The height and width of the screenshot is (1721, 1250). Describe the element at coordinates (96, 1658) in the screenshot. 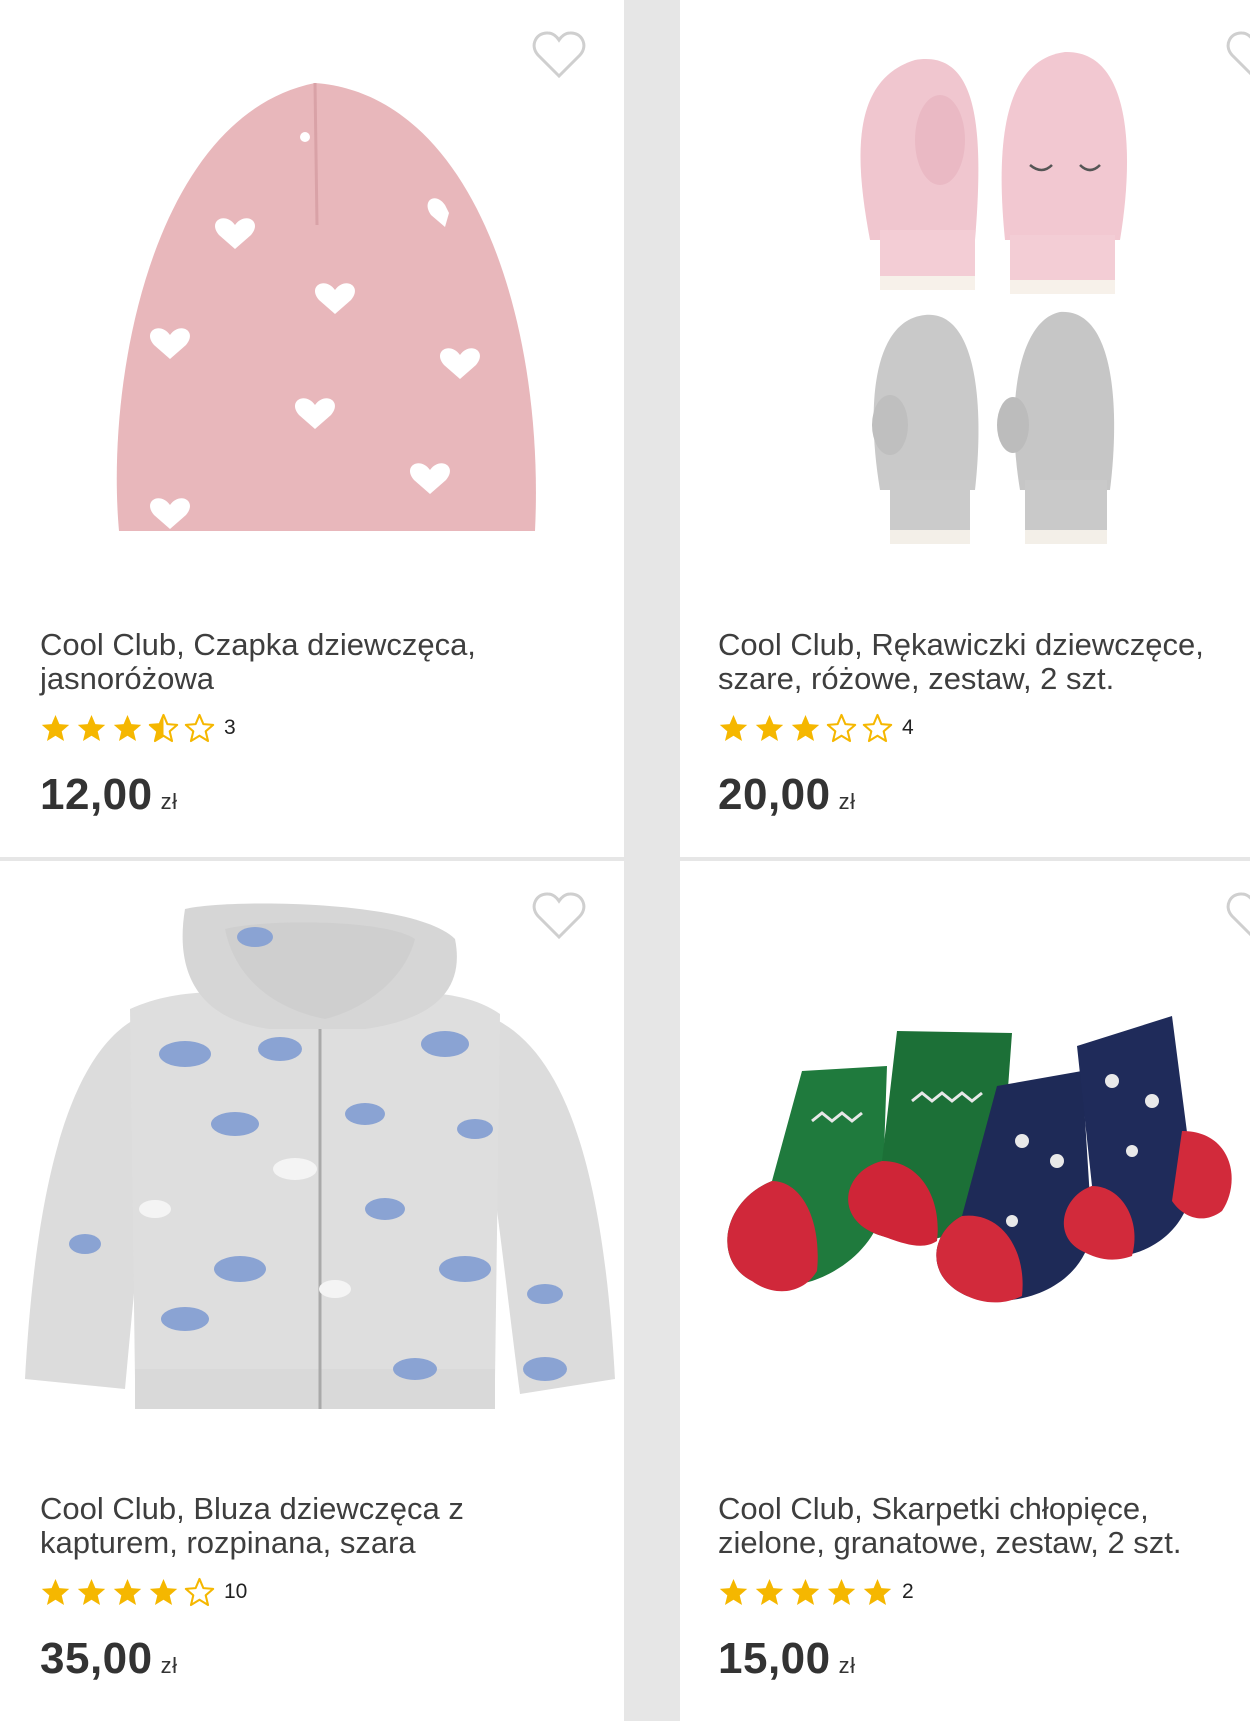

I see `price-value: 35,00` at that location.